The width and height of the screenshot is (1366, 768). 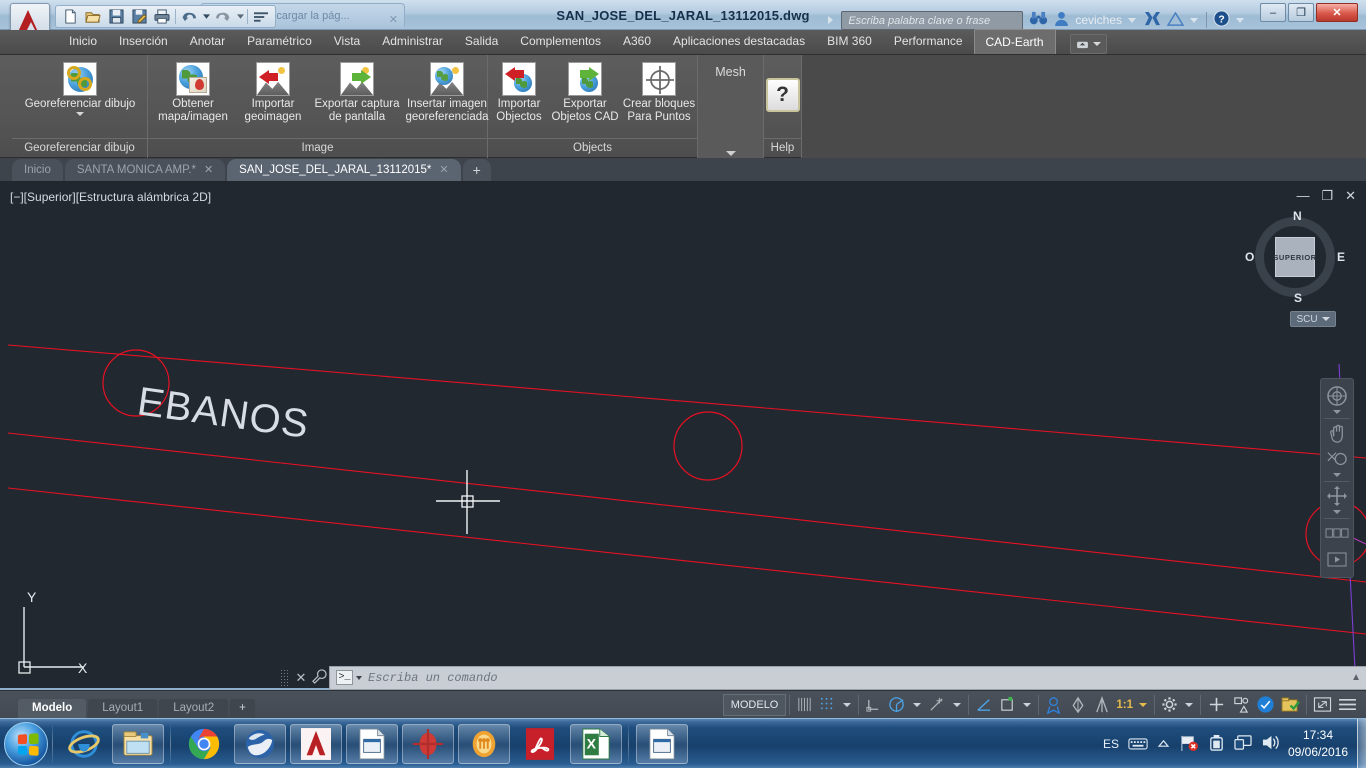 I want to click on workspace-dropdown-icon, so click(x=1189, y=704).